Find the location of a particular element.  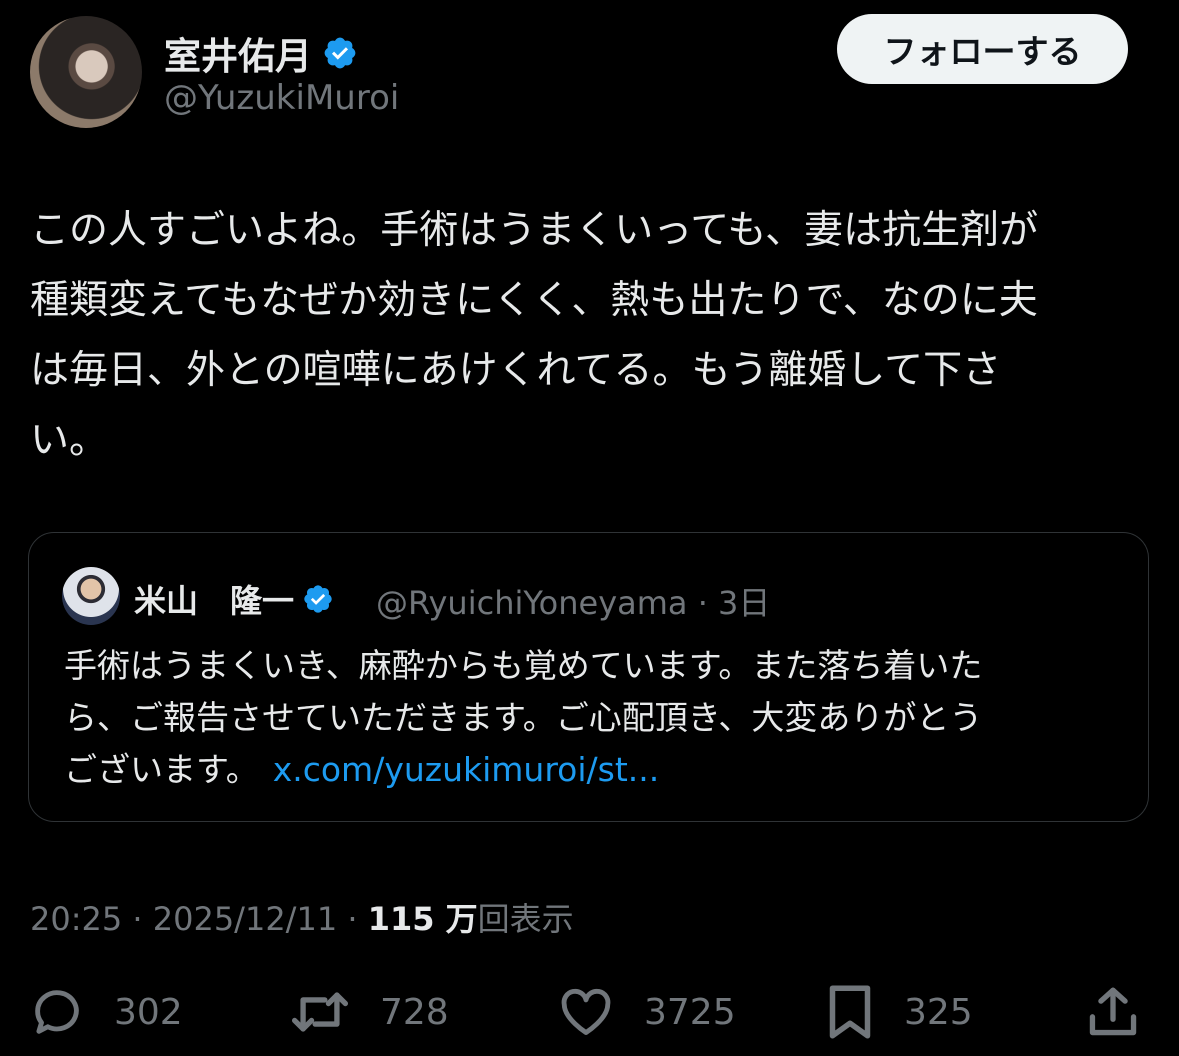

like-button: 3725 is located at coordinates (646, 1012).